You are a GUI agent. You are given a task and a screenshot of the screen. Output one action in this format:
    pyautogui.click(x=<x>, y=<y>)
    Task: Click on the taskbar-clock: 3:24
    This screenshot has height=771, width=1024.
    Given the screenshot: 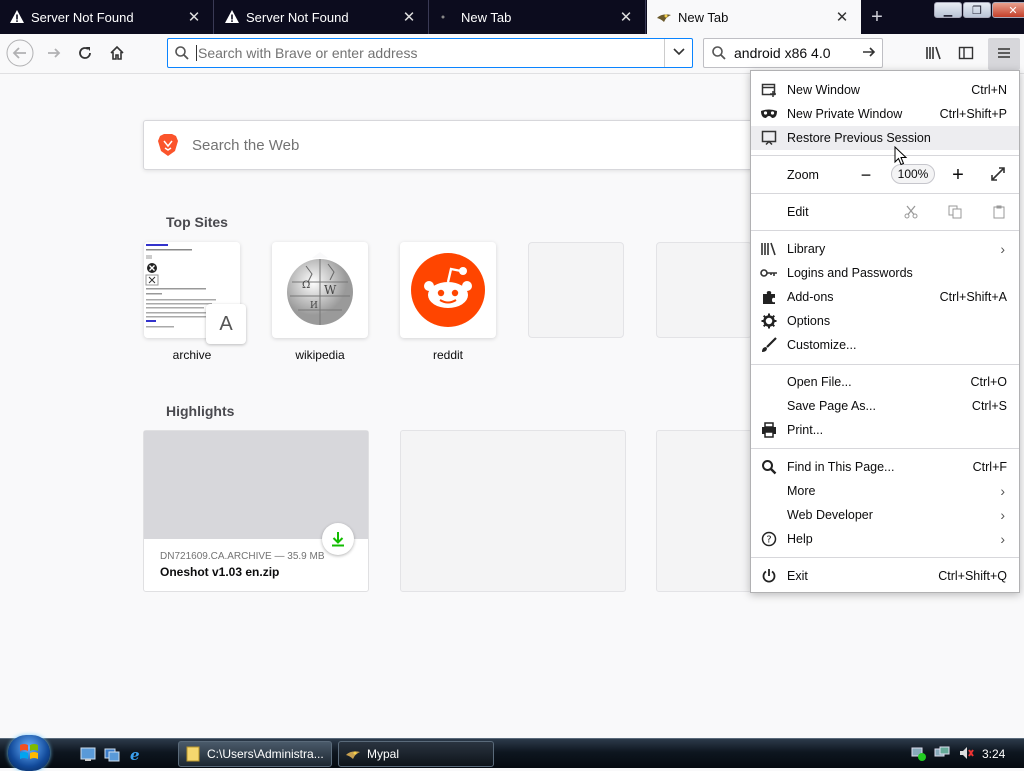 What is the action you would take?
    pyautogui.click(x=993, y=754)
    